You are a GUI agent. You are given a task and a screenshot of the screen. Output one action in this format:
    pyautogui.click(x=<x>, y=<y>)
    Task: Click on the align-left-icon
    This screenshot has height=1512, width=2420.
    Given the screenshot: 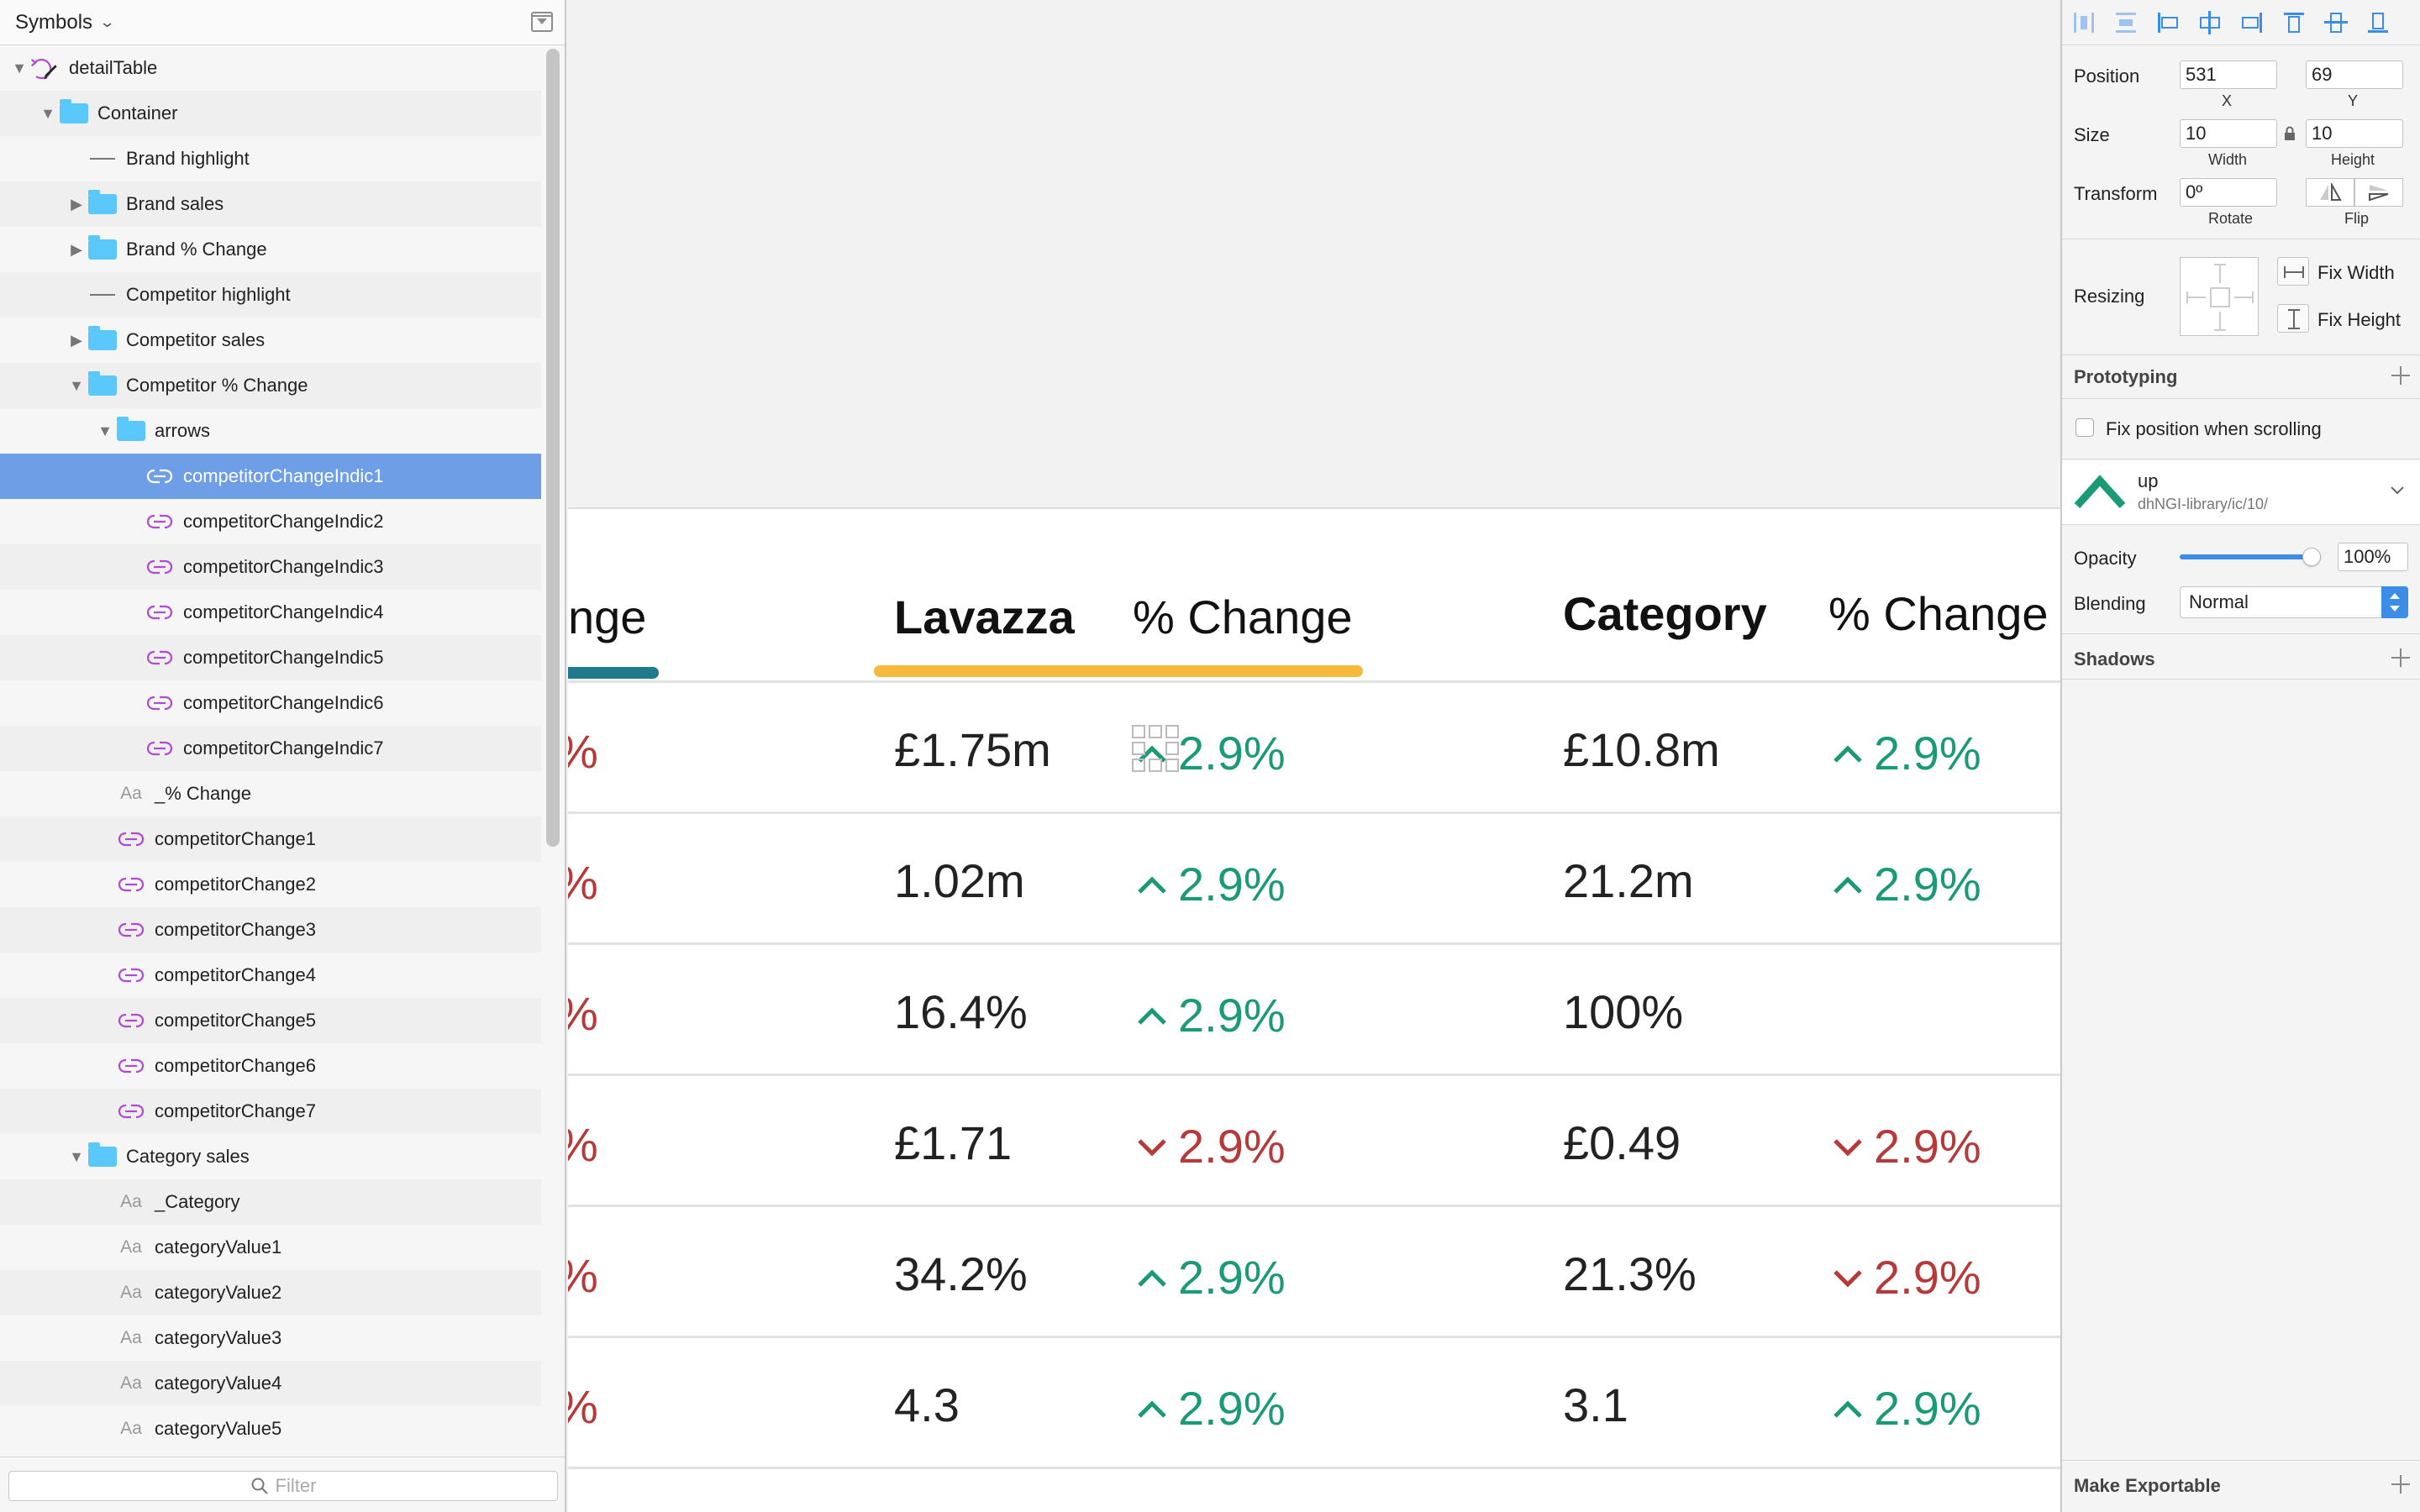 What is the action you would take?
    pyautogui.click(x=2167, y=22)
    